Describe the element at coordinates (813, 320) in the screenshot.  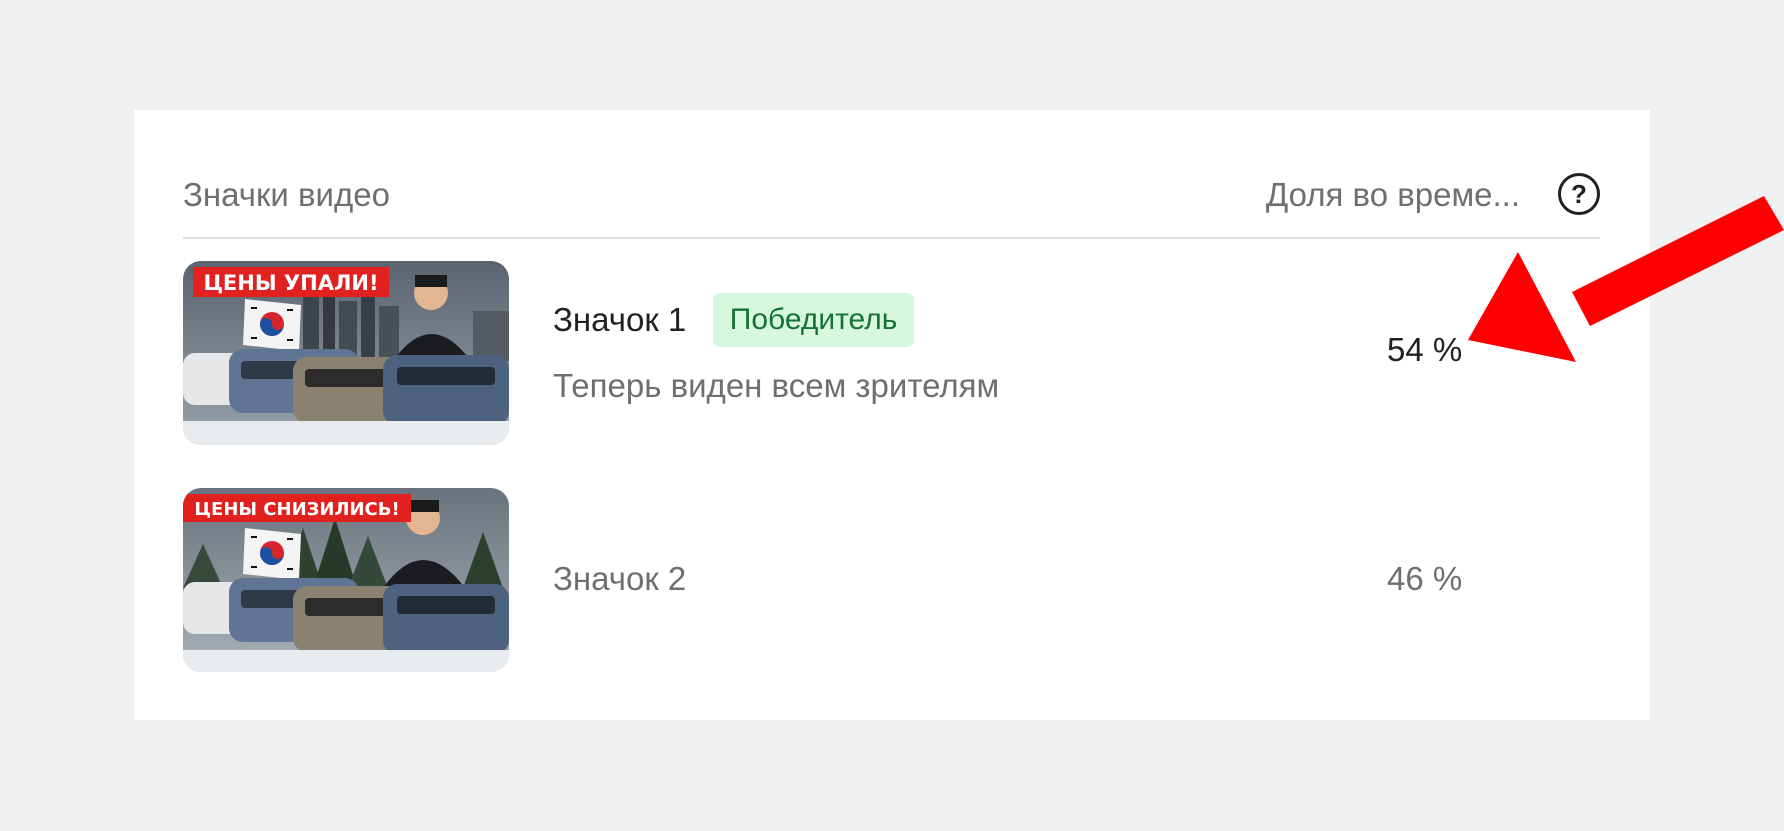
I see `winner-badge: Победитель` at that location.